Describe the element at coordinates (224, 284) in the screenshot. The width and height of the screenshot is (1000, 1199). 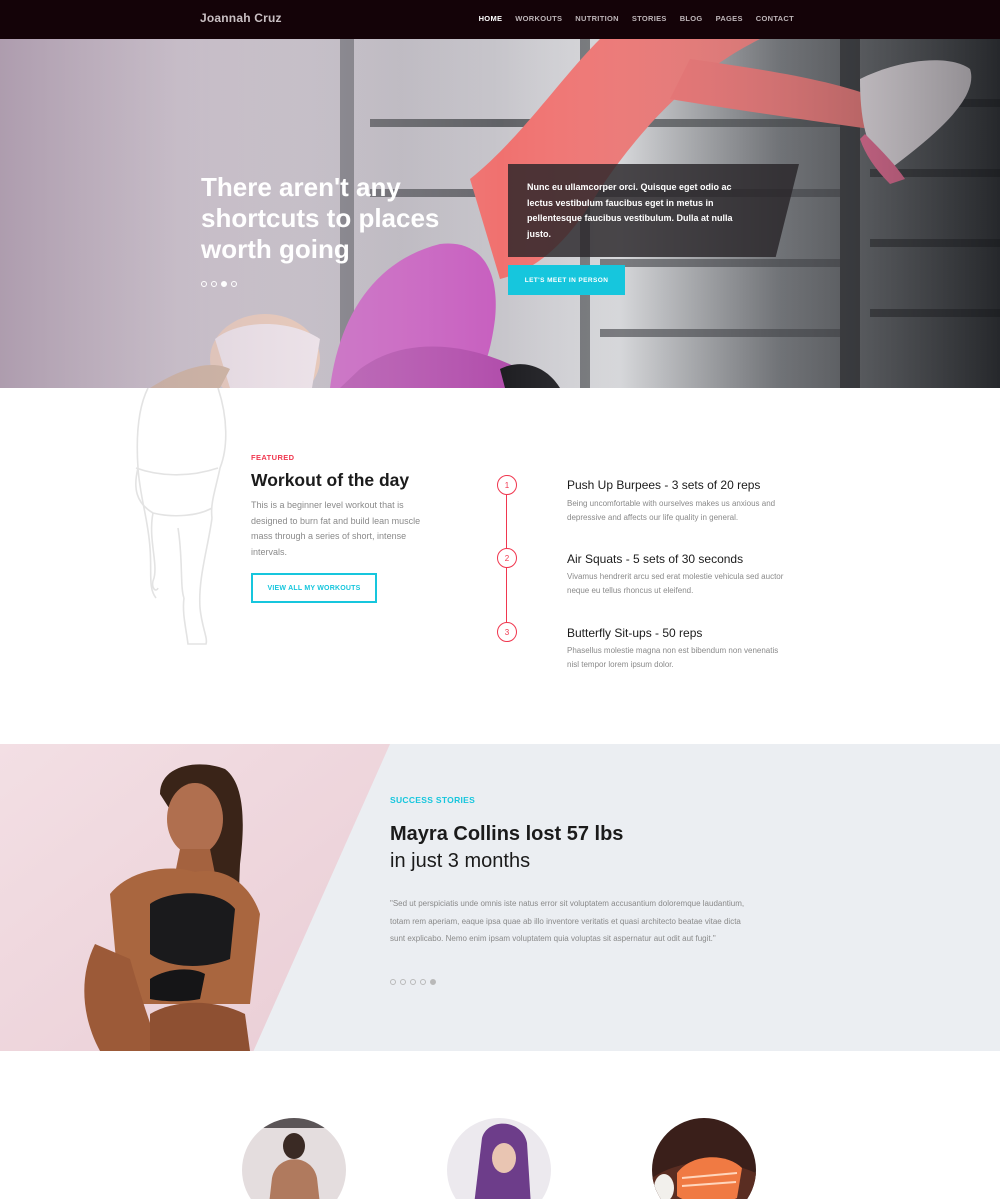
I see `hero-slide-dot-active` at that location.